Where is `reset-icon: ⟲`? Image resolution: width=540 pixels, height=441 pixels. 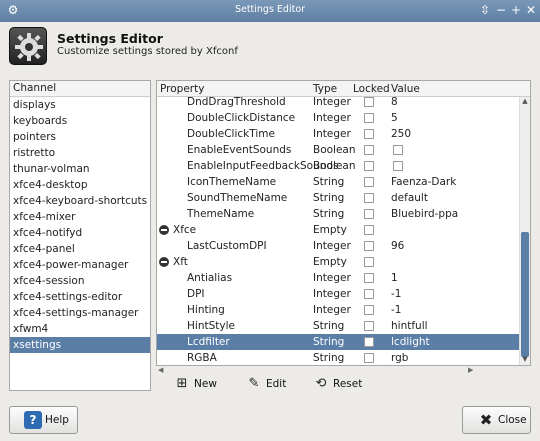
reset-icon: ⟲ is located at coordinates (321, 383).